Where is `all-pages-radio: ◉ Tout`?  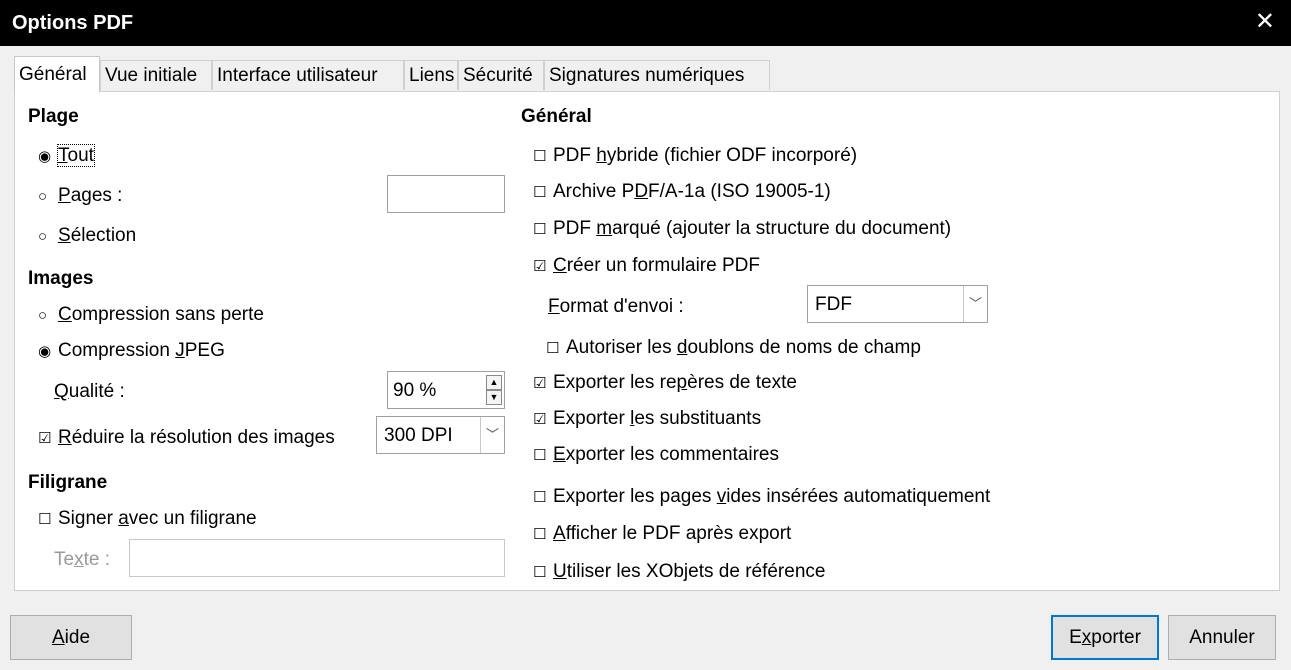 all-pages-radio: ◉ Tout is located at coordinates (66, 155).